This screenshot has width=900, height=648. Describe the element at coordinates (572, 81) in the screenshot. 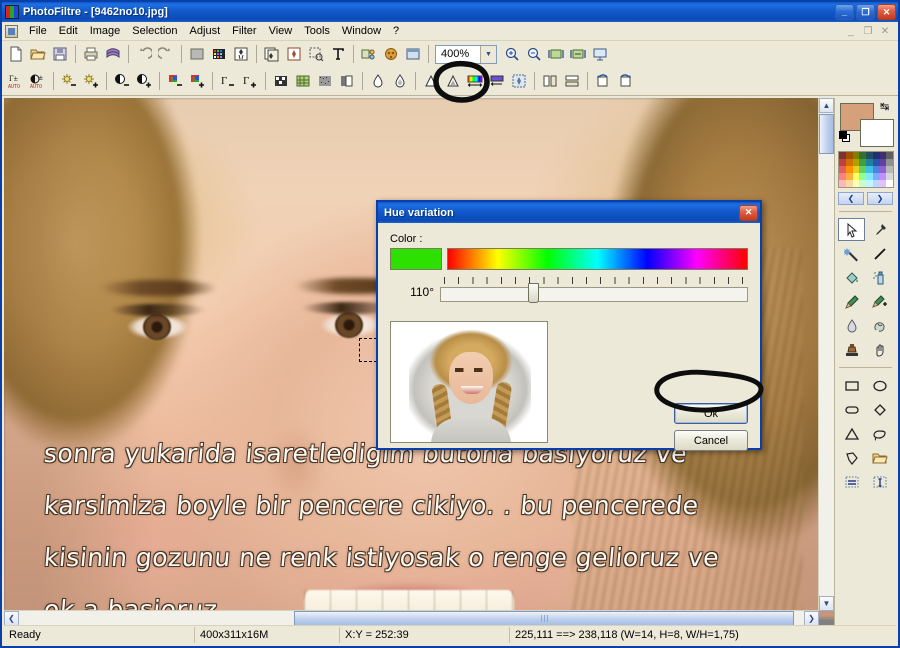

I see `flip-vertical-button` at that location.